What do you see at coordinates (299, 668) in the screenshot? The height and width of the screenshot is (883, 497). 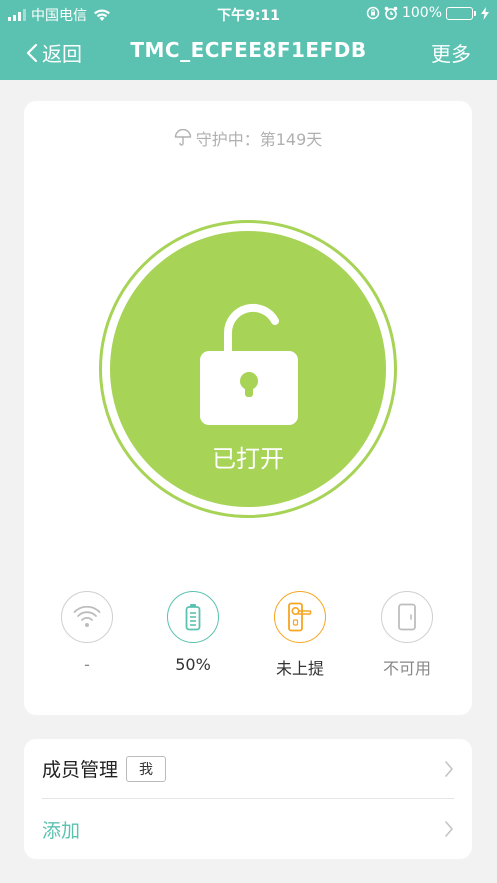 I see `feature-label: 未上提` at bounding box center [299, 668].